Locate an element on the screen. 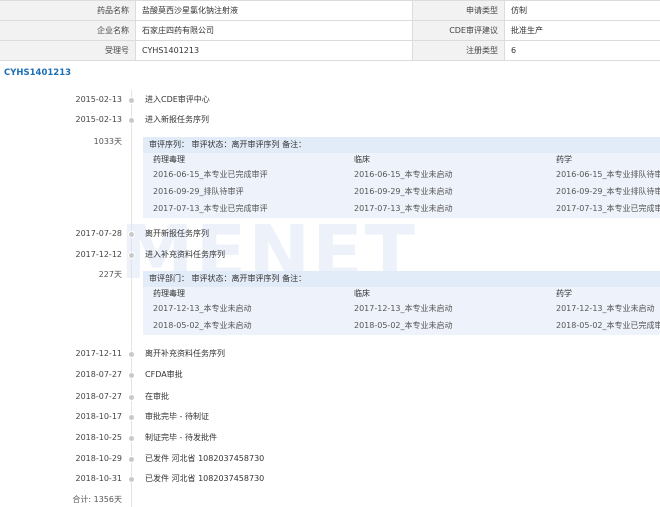 The image size is (660, 507). info-row-accept: 受理号 CYHS1401213 注册类型 6 is located at coordinates (330, 51).